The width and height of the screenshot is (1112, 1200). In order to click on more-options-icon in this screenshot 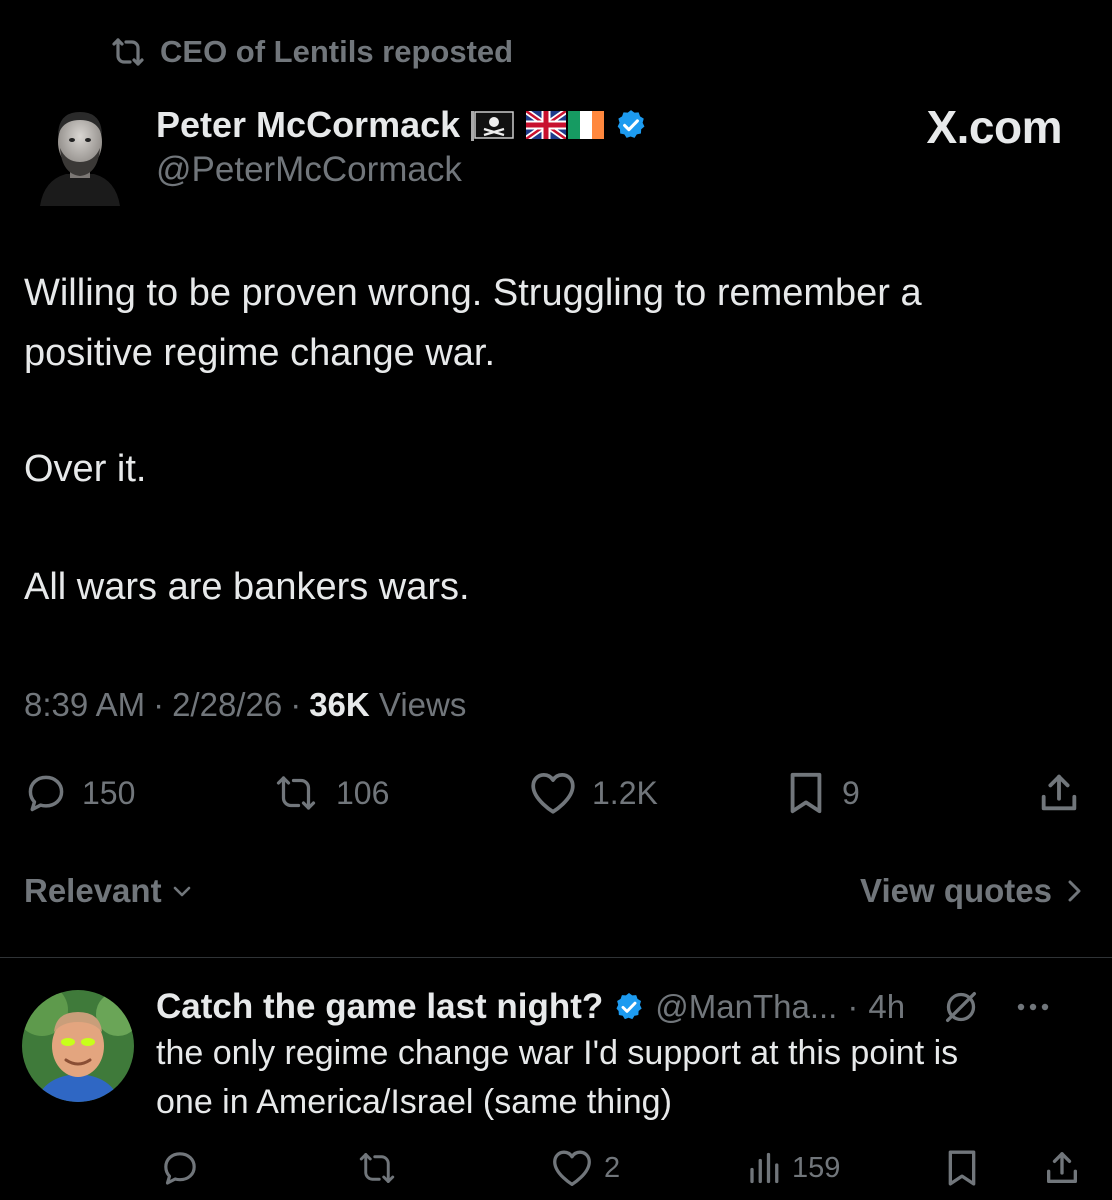, I will do `click(1033, 1007)`.